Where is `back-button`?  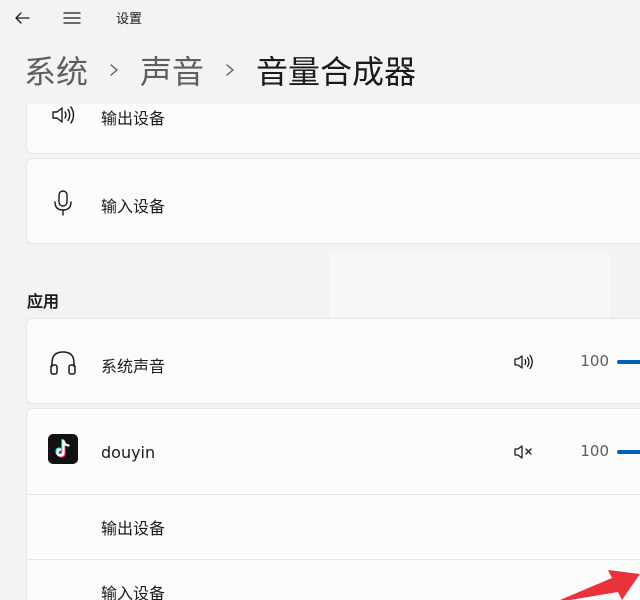 back-button is located at coordinates (22, 18).